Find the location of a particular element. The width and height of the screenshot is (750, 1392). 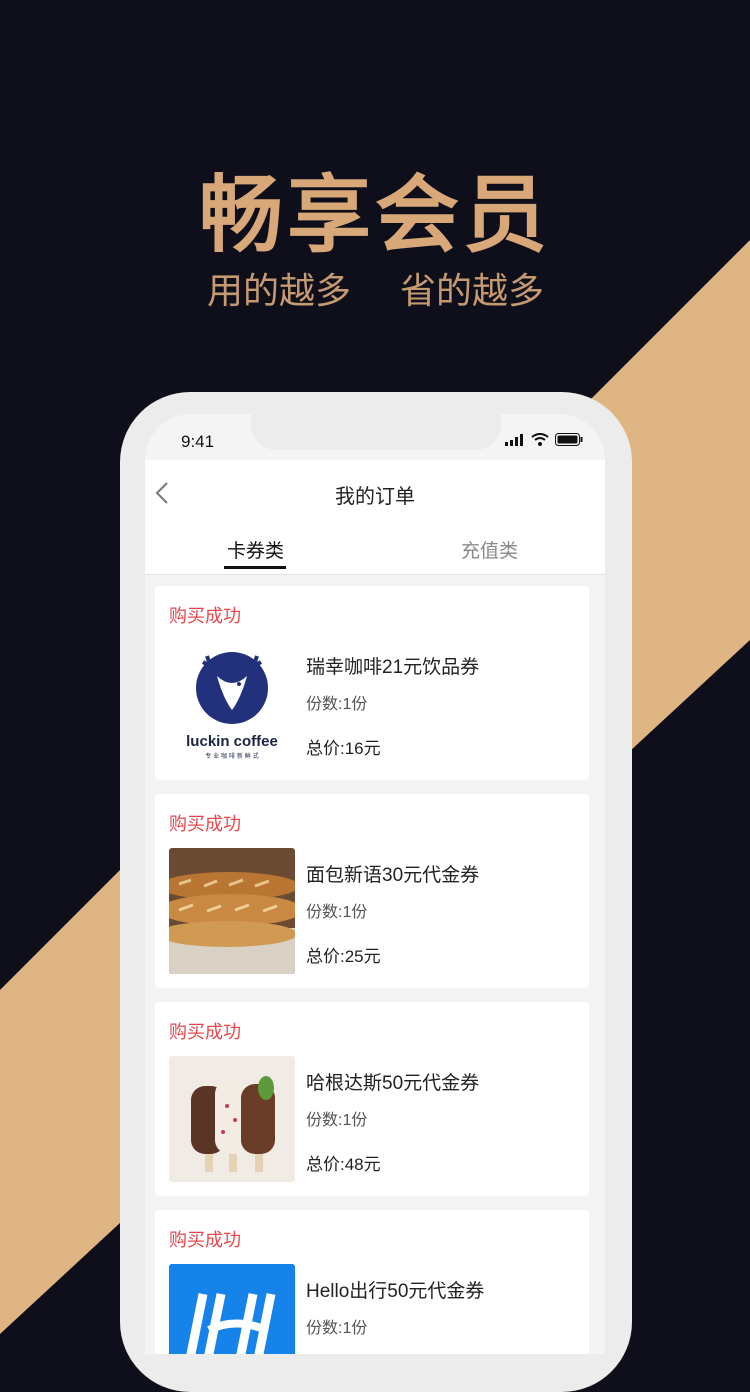

nav-bar: 我的订单 is located at coordinates (375, 493).